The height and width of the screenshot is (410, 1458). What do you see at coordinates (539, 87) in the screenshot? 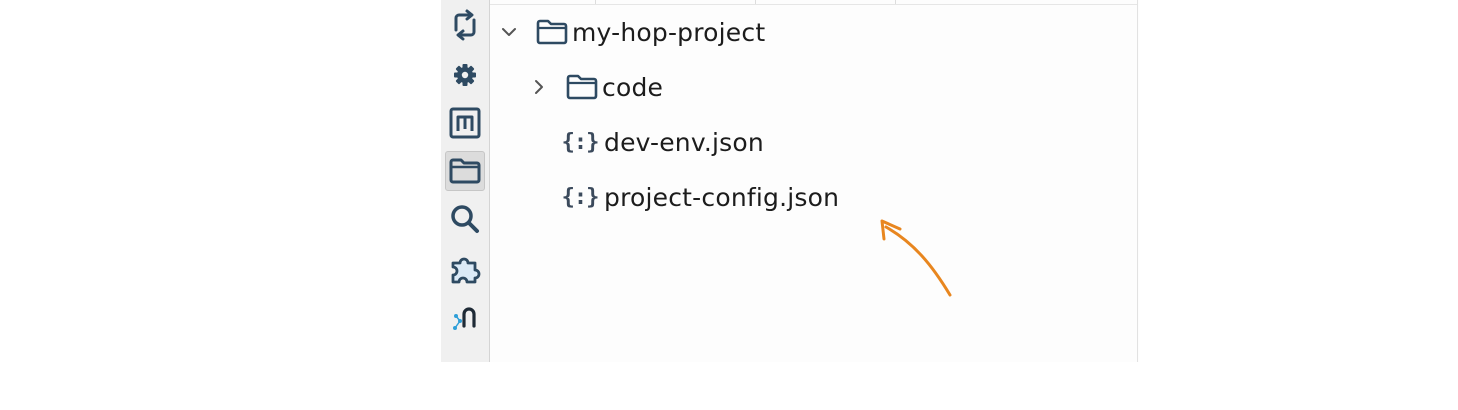
I see `chevron-right-icon` at bounding box center [539, 87].